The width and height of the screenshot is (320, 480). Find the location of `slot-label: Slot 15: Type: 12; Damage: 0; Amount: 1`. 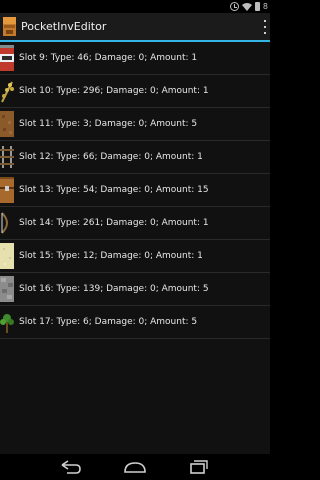

slot-label: Slot 15: Type: 12; Damage: 0; Amount: 1 is located at coordinates (111, 256).